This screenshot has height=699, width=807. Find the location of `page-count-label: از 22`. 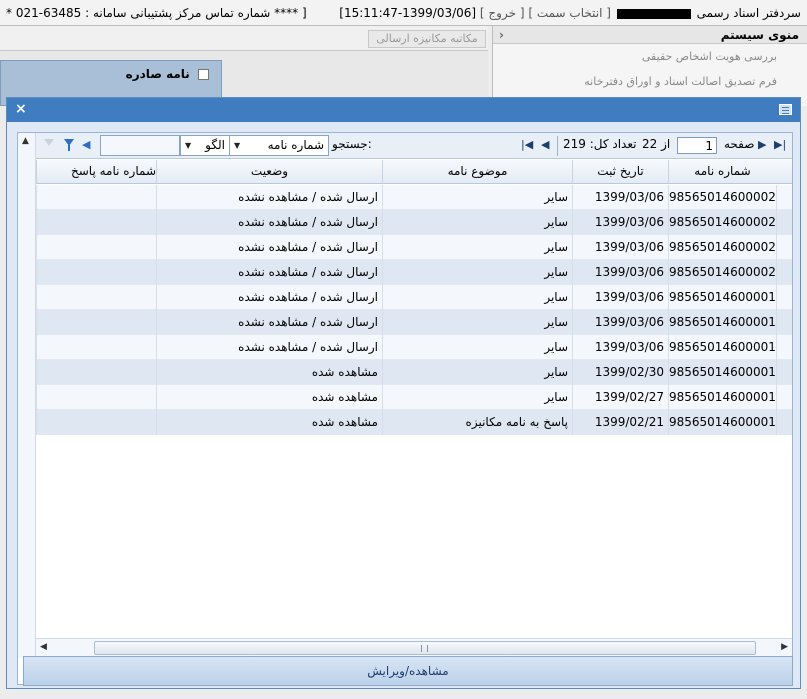

page-count-label: از 22 is located at coordinates (656, 144).